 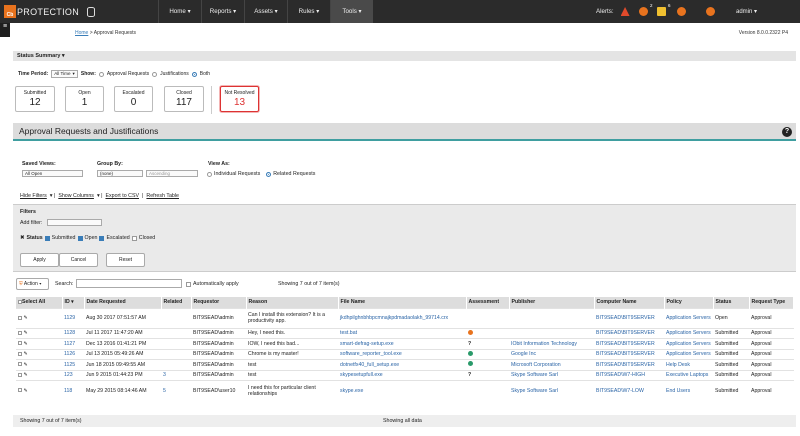 What do you see at coordinates (39, 260) in the screenshot?
I see `apply-button: Apply` at bounding box center [39, 260].